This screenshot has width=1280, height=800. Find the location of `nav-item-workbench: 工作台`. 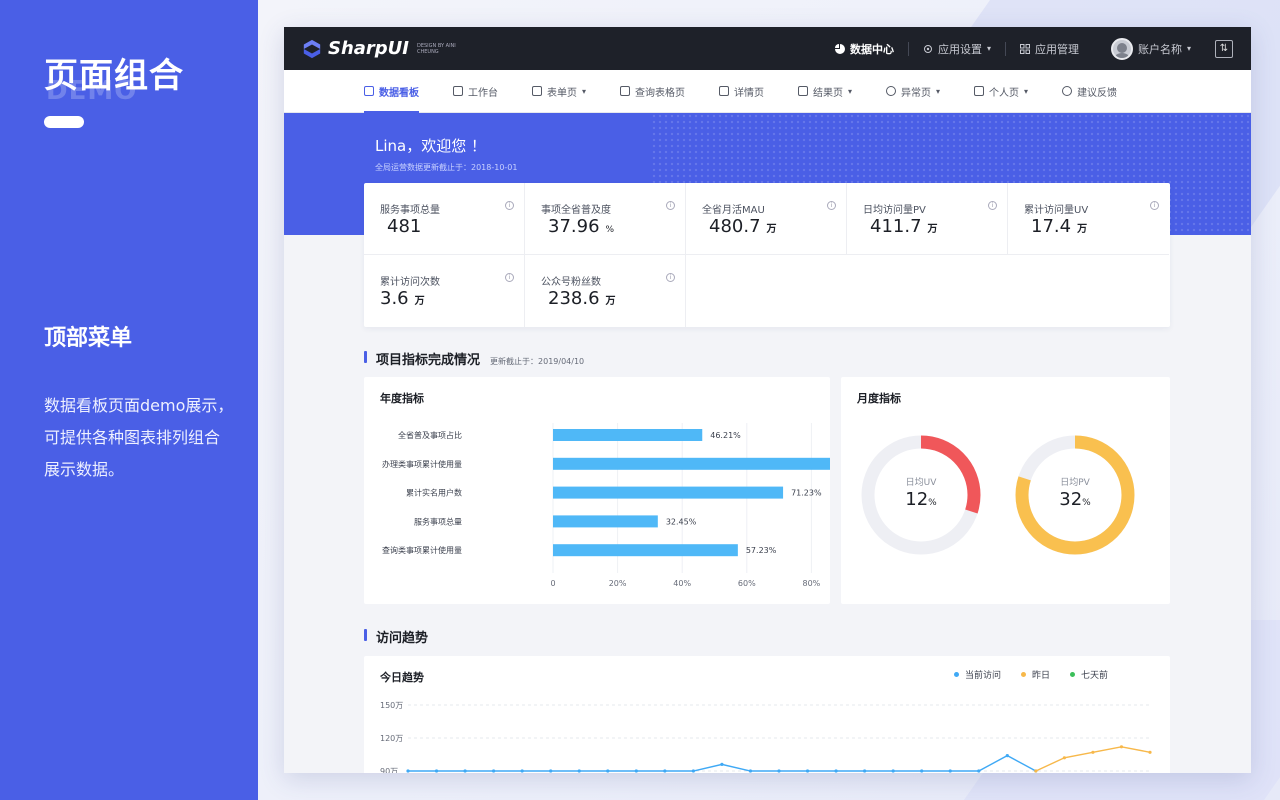

nav-item-workbench: 工作台 is located at coordinates (475, 91).